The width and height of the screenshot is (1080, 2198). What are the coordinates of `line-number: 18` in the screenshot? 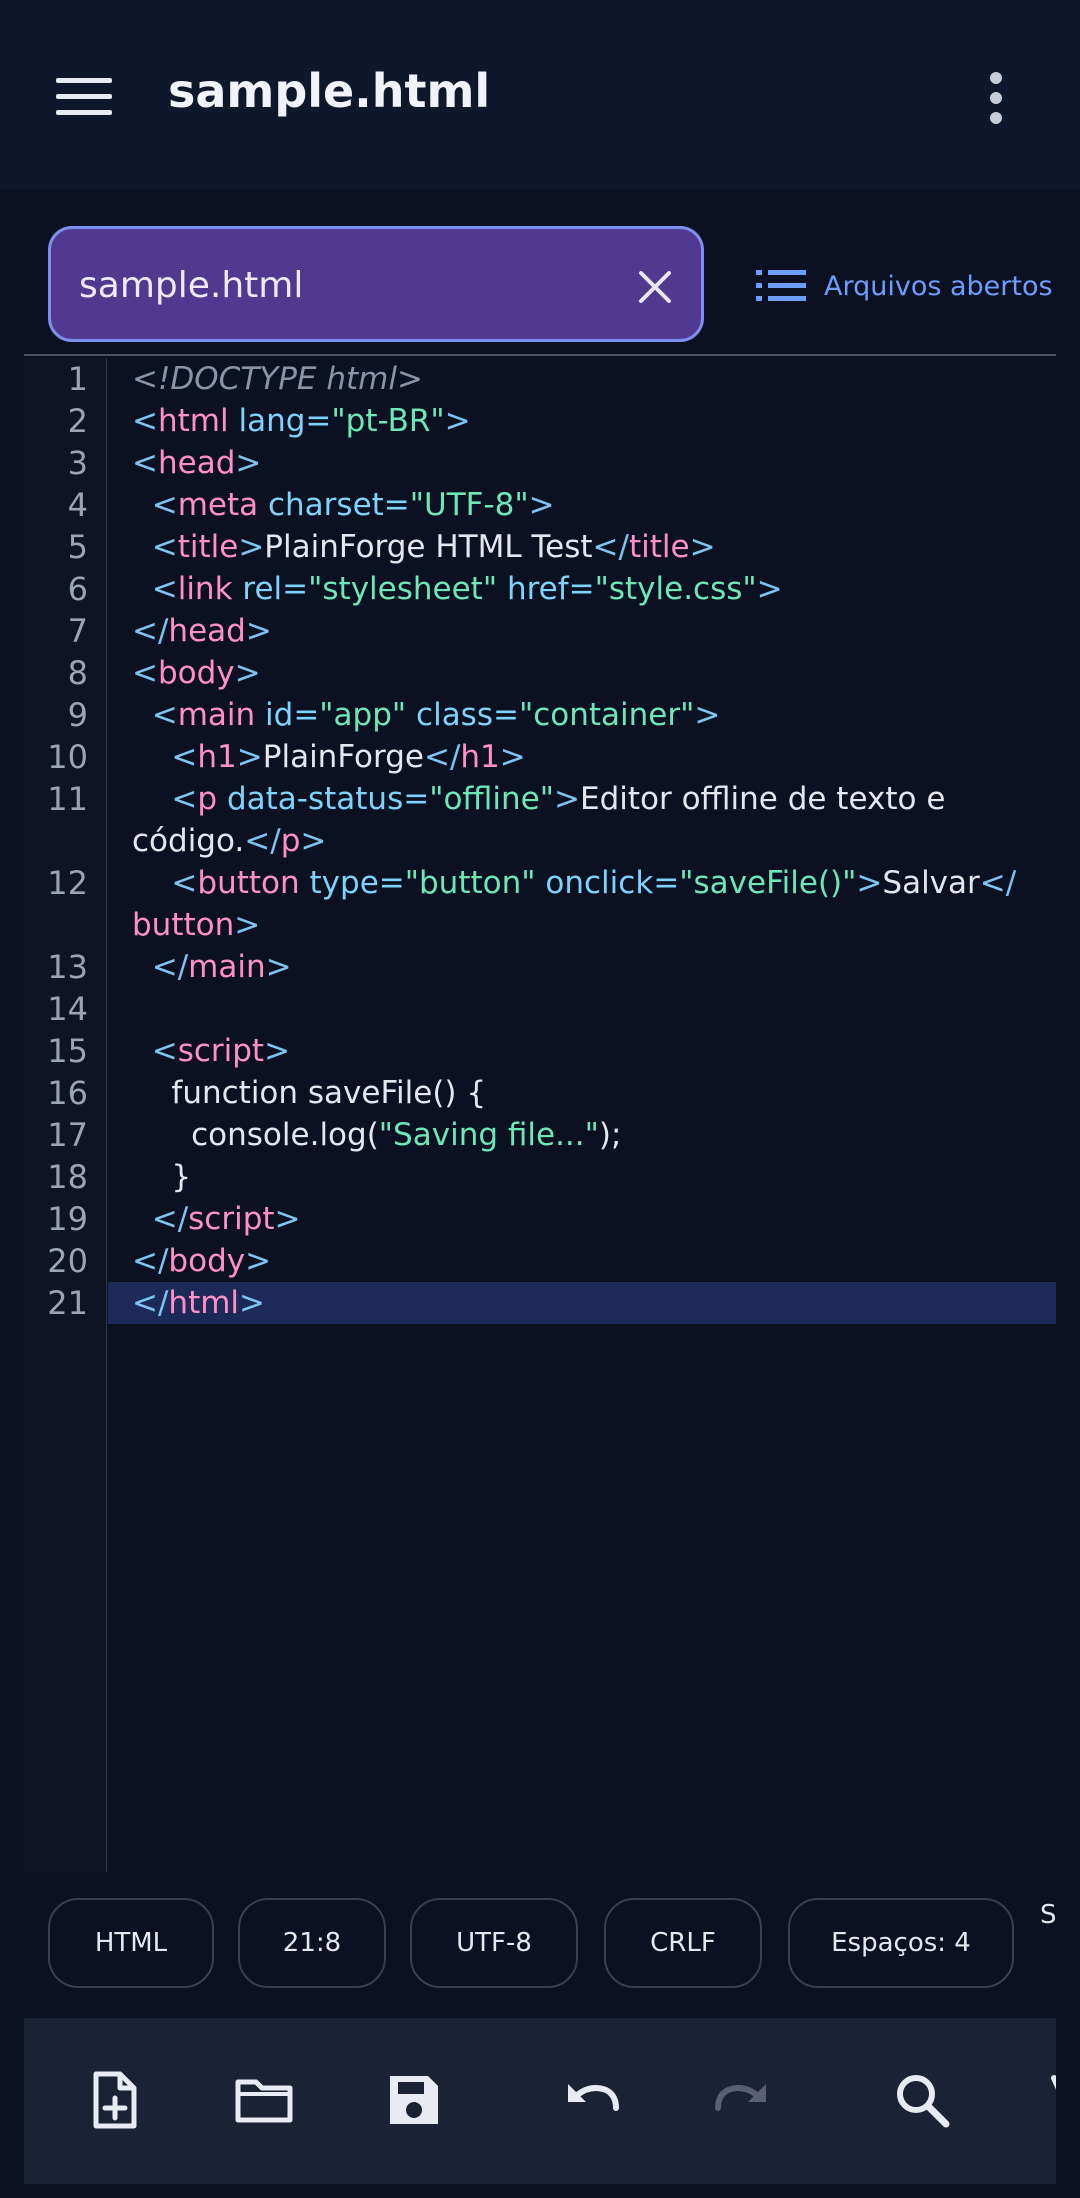 It's located at (67, 1177).